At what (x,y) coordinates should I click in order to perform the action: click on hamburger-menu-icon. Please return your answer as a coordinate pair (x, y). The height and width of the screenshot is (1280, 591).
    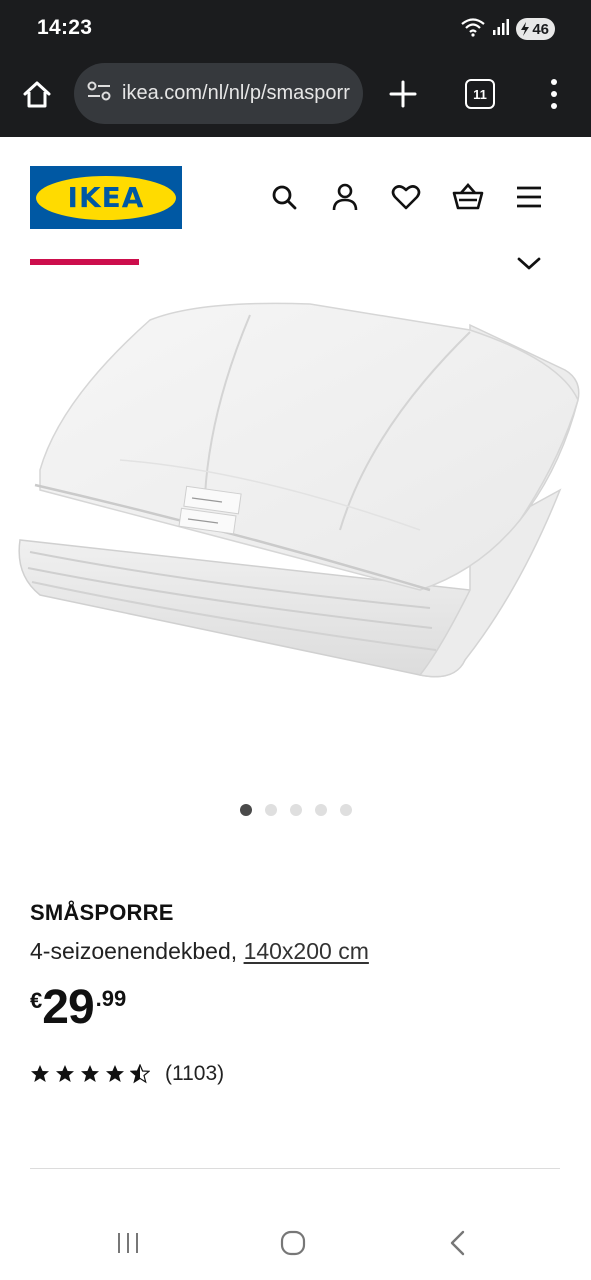
    Looking at the image, I should click on (529, 197).